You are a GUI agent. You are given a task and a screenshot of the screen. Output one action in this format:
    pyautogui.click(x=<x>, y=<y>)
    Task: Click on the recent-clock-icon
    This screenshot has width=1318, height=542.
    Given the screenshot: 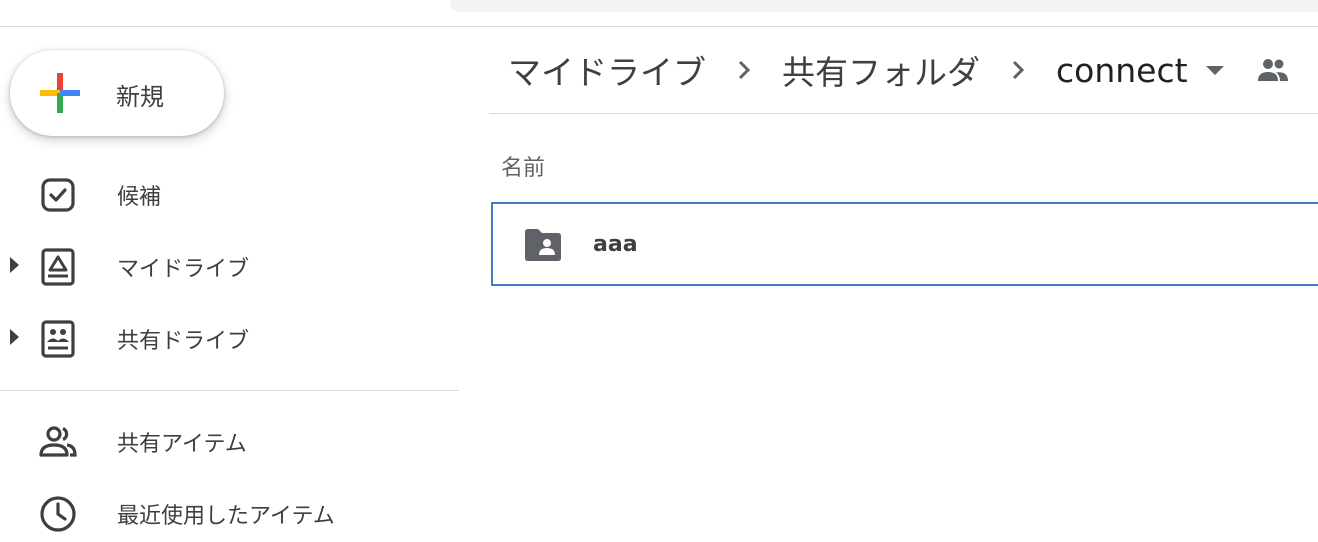 What is the action you would take?
    pyautogui.click(x=58, y=514)
    